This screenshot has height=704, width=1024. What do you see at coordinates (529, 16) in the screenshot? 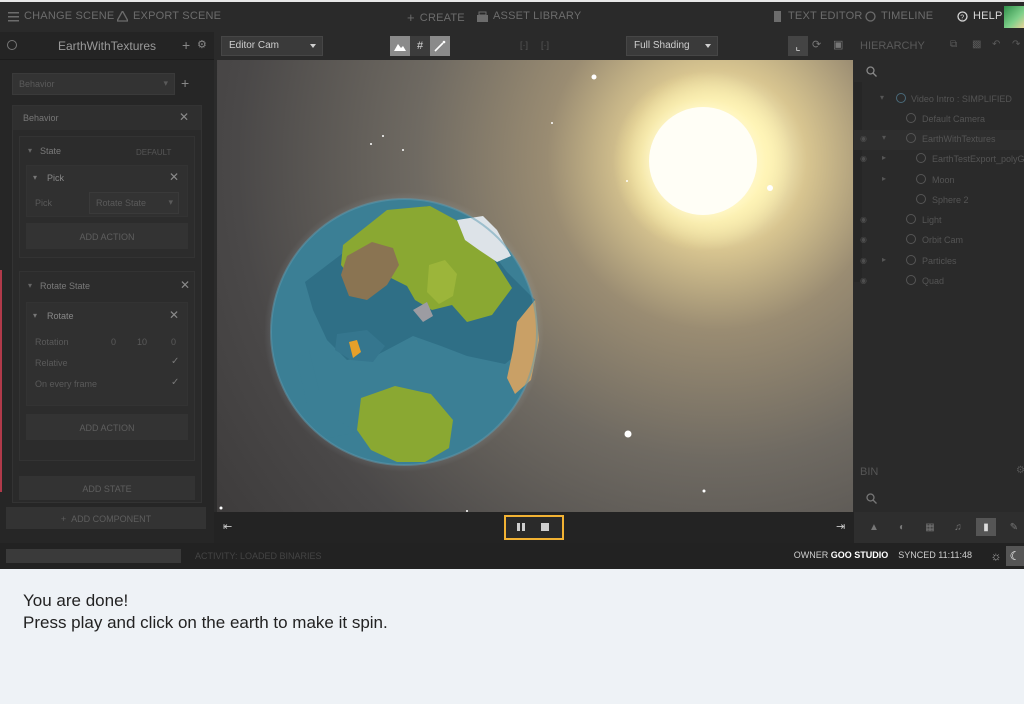
I see `asset-library-button: ASSET LIBRARY` at bounding box center [529, 16].